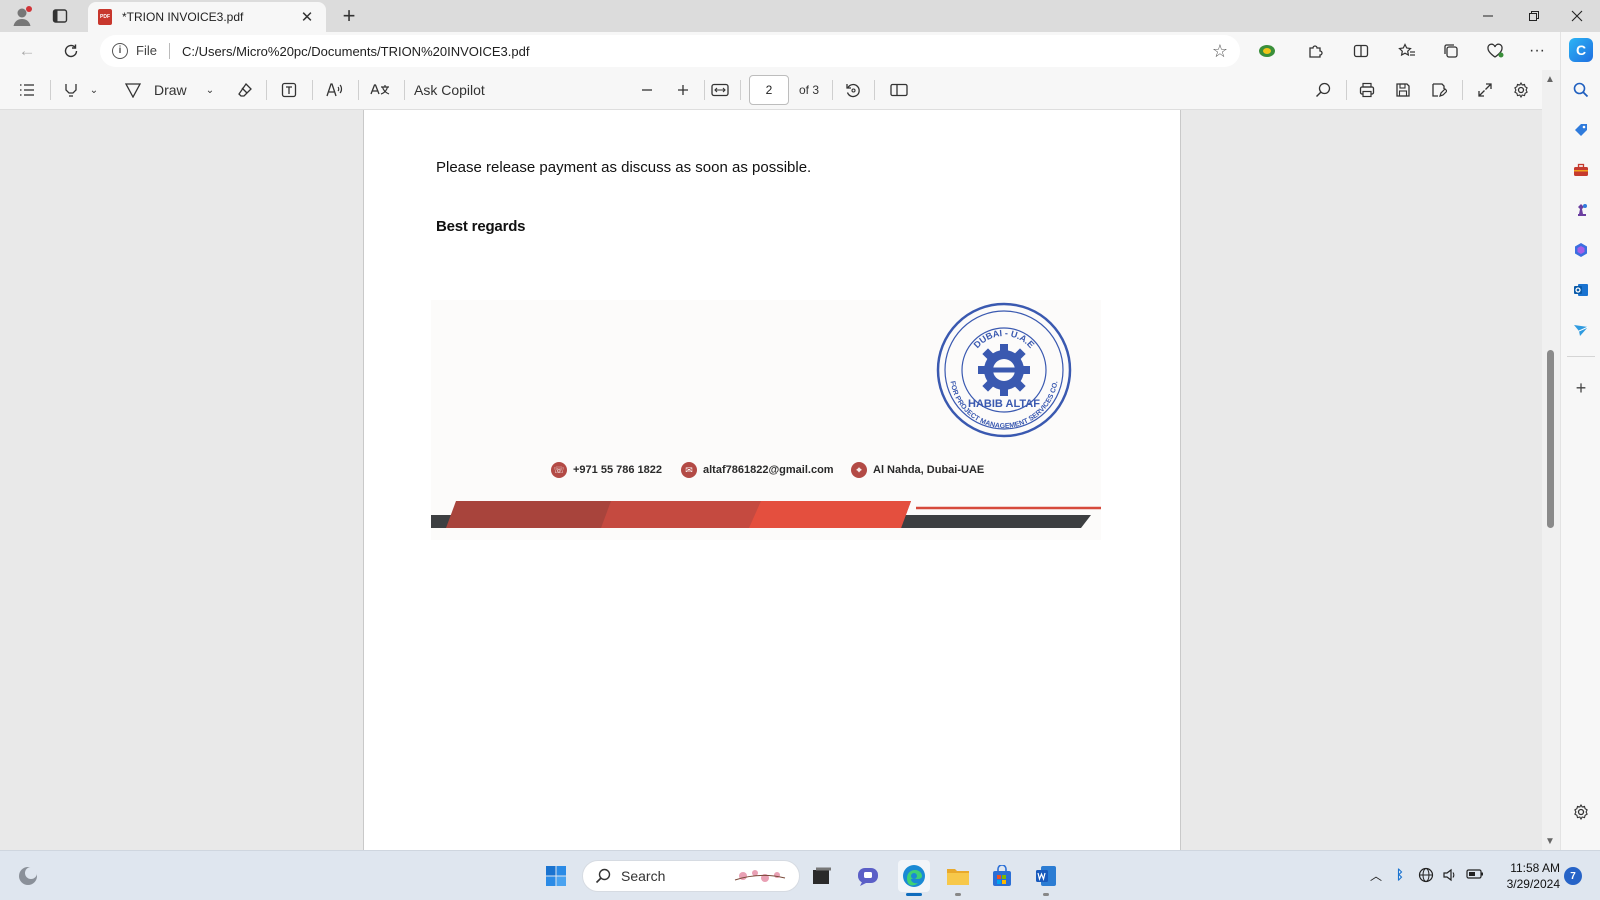 This screenshot has height=900, width=1600. What do you see at coordinates (22, 16) in the screenshot?
I see `profile-button` at bounding box center [22, 16].